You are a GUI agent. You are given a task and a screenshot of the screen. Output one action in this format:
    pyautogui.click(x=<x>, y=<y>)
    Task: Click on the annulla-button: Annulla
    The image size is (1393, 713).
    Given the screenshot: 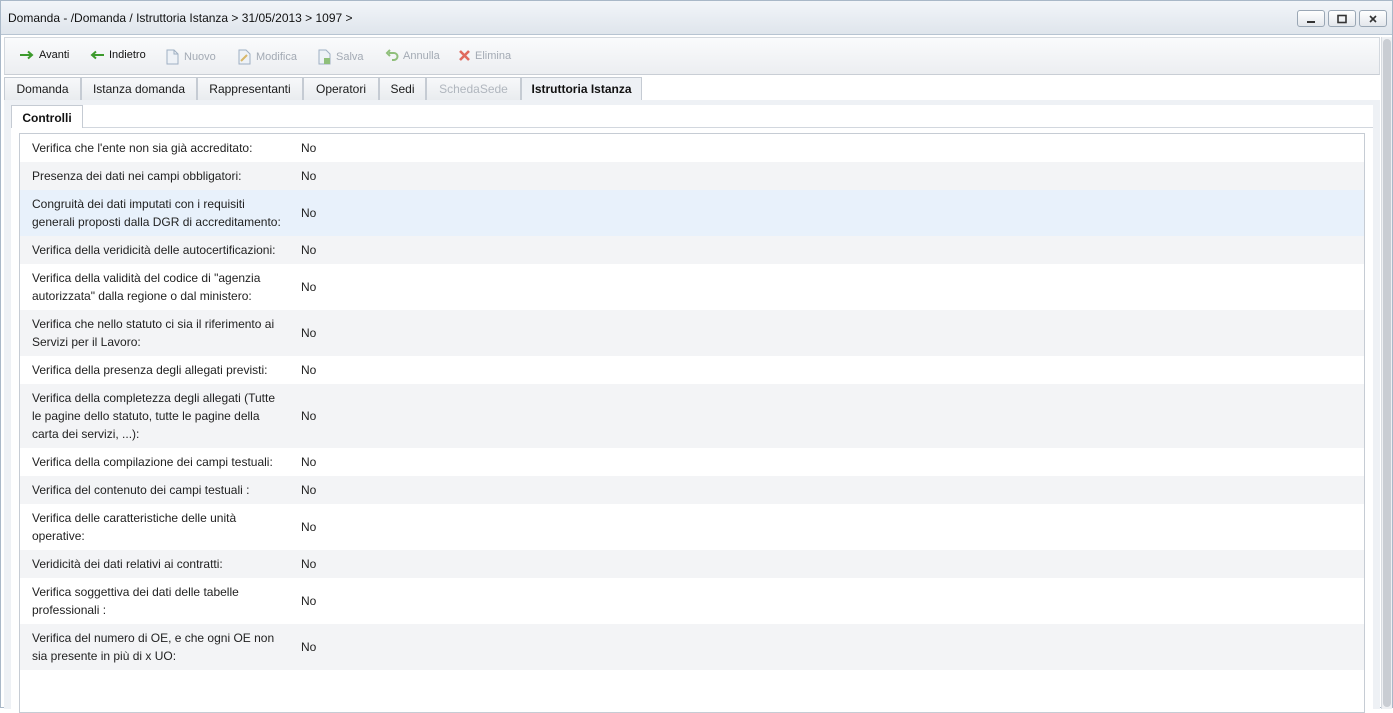 What is the action you would take?
    pyautogui.click(x=412, y=56)
    